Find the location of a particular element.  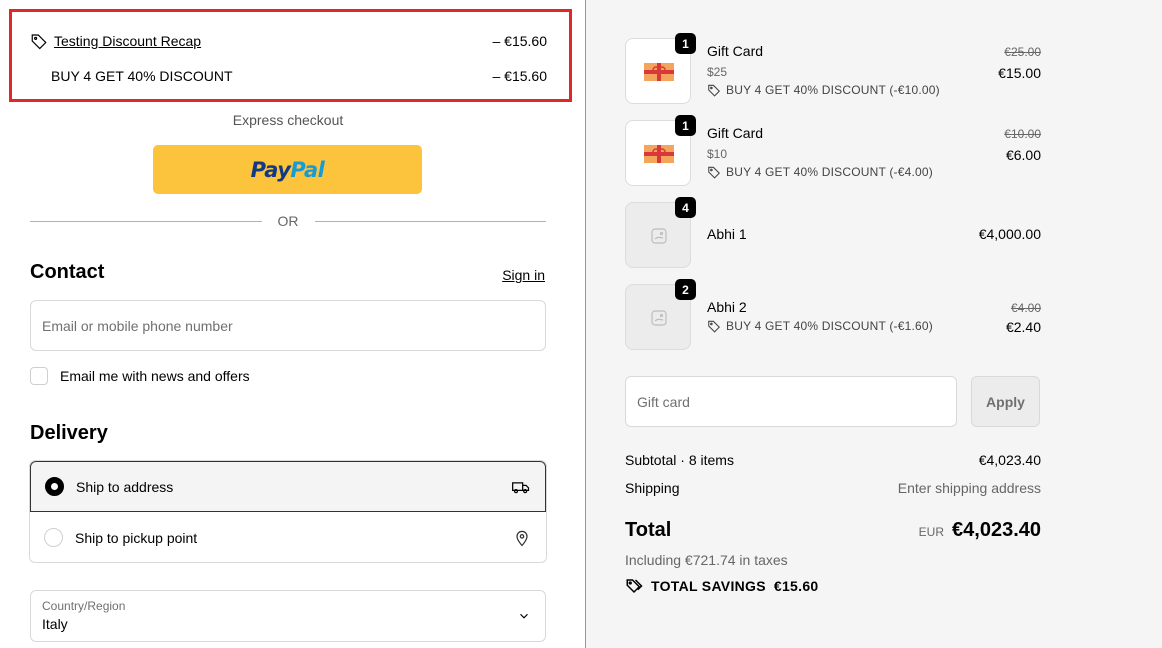

subtotal-value: €4,023.40 is located at coordinates (1009, 460).